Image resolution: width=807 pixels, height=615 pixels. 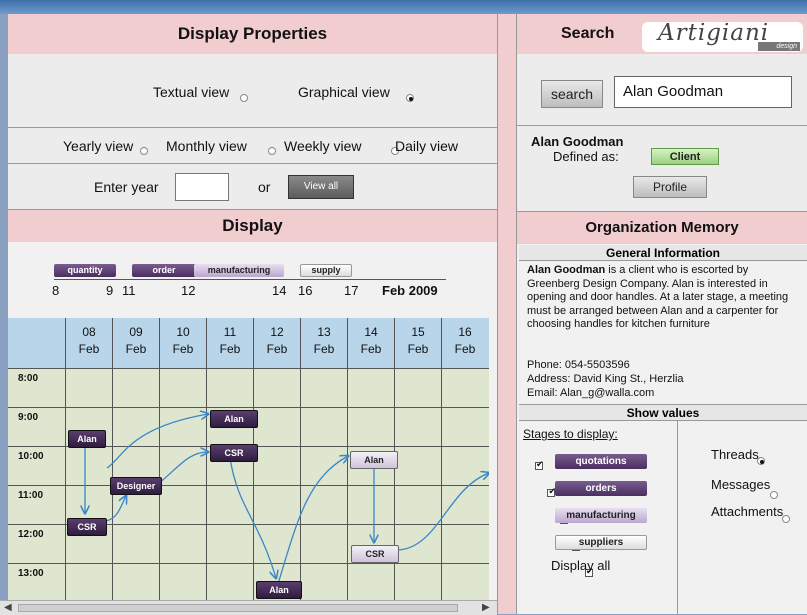 What do you see at coordinates (98, 146) in the screenshot?
I see `yearly-view-label: Yearly view` at bounding box center [98, 146].